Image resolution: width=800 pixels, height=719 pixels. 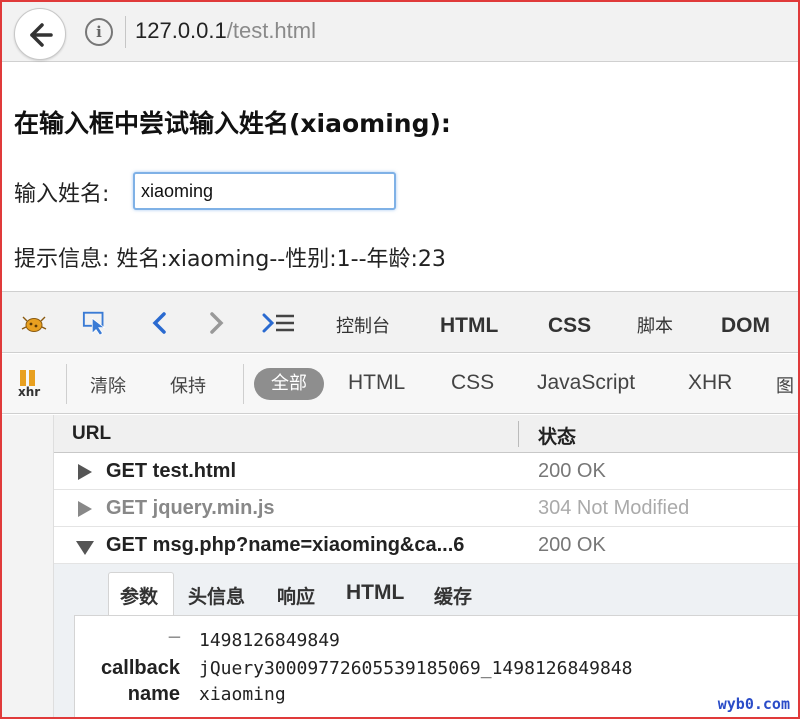 I want to click on request-row-expanded: GET msg.php?name=xiaoming&ca...6 200 OK, so click(x=426, y=545).